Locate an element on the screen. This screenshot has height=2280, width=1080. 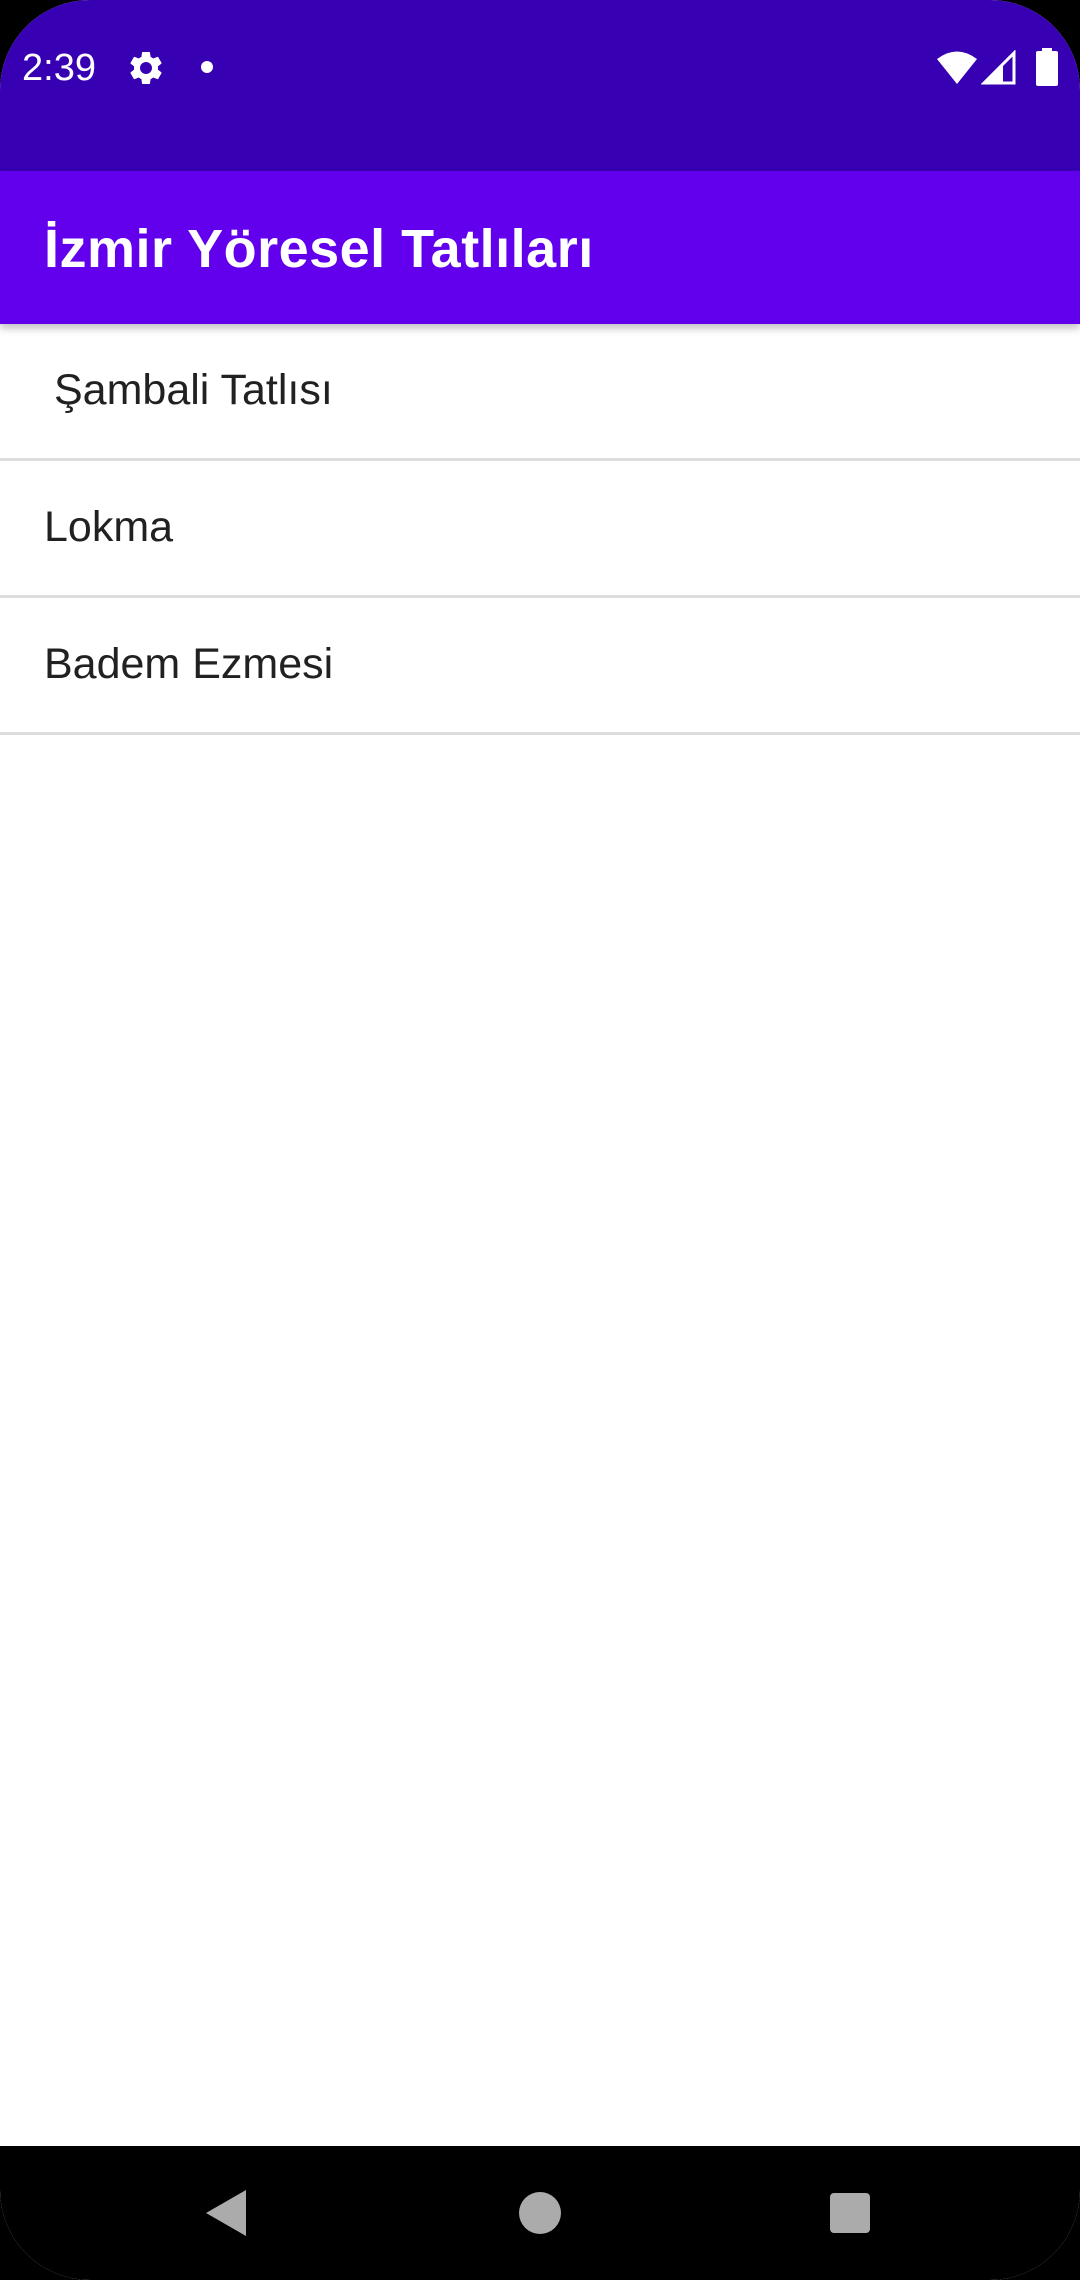
app-bar: İzmir Yöresel Tatlıları is located at coordinates (540, 247).